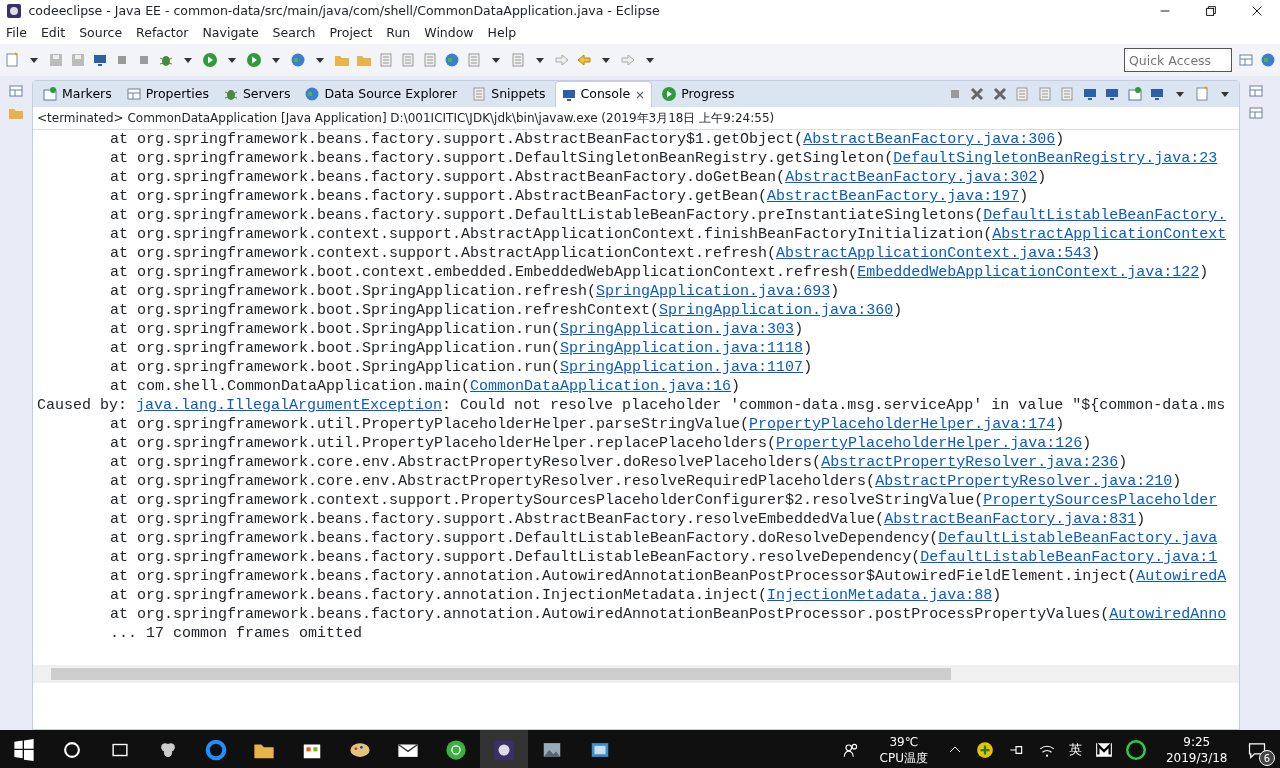 This screenshot has width=1280, height=768. I want to click on view-tab: Data Source Explorer, so click(381, 94).